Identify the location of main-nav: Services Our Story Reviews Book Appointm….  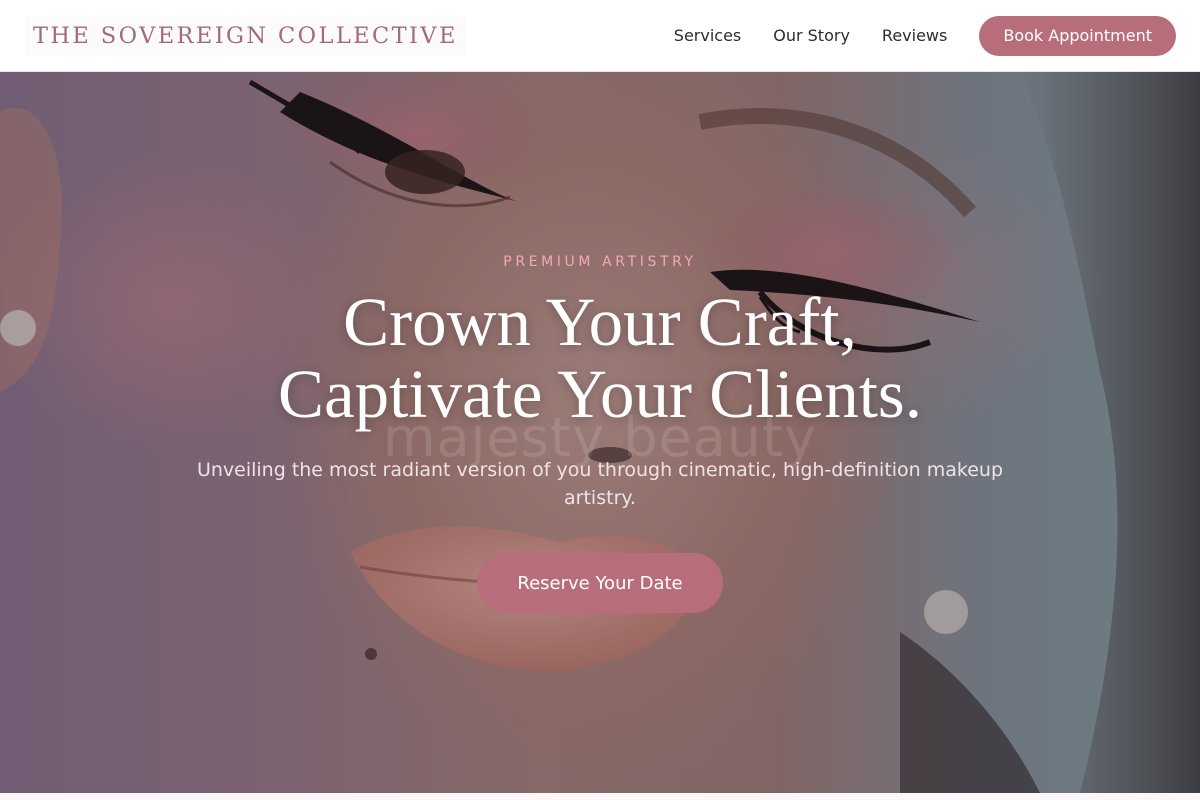
(925, 35).